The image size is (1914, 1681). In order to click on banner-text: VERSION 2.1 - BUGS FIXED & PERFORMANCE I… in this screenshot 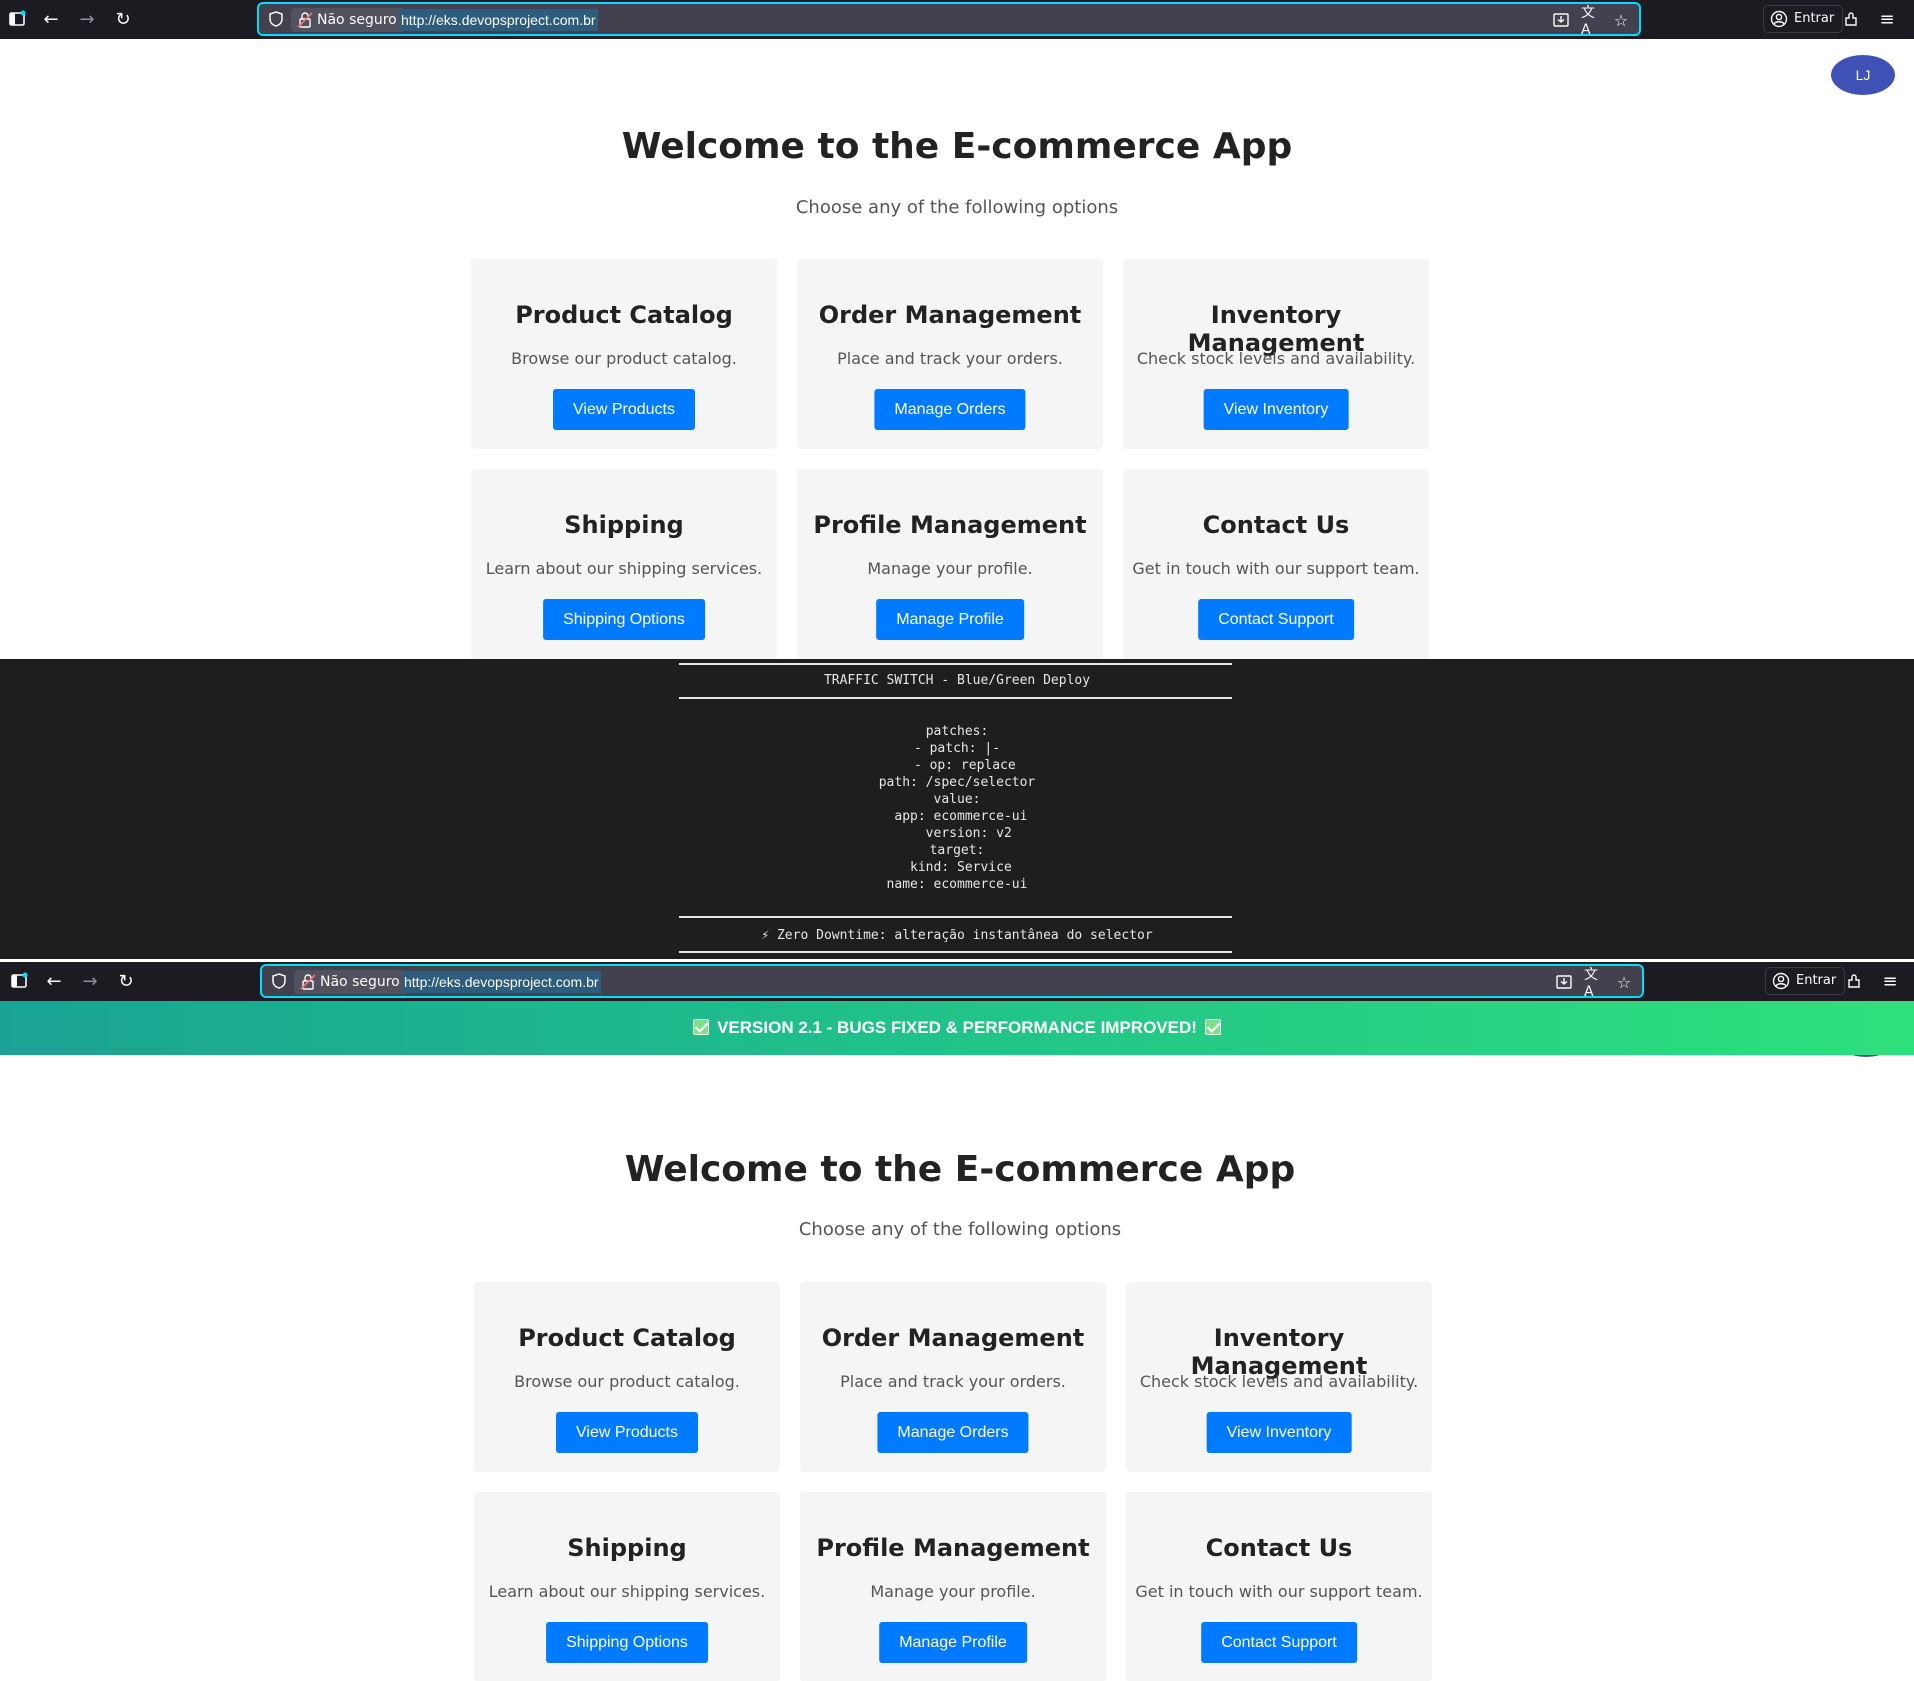, I will do `click(957, 1027)`.